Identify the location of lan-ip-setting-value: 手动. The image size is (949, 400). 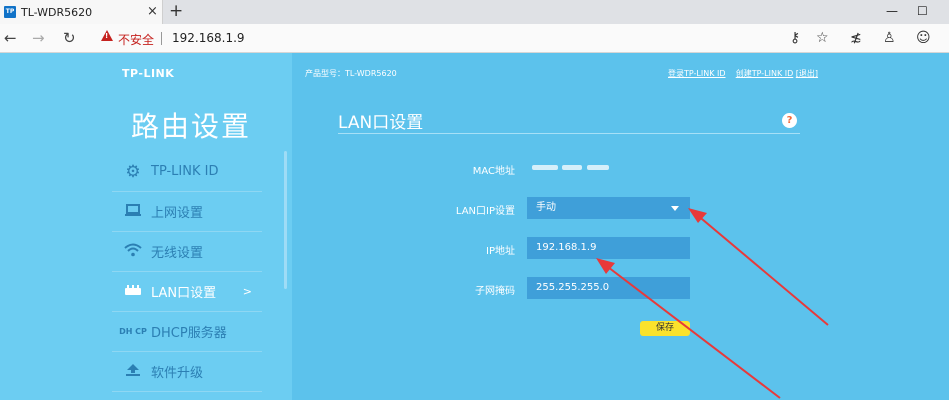
(546, 207).